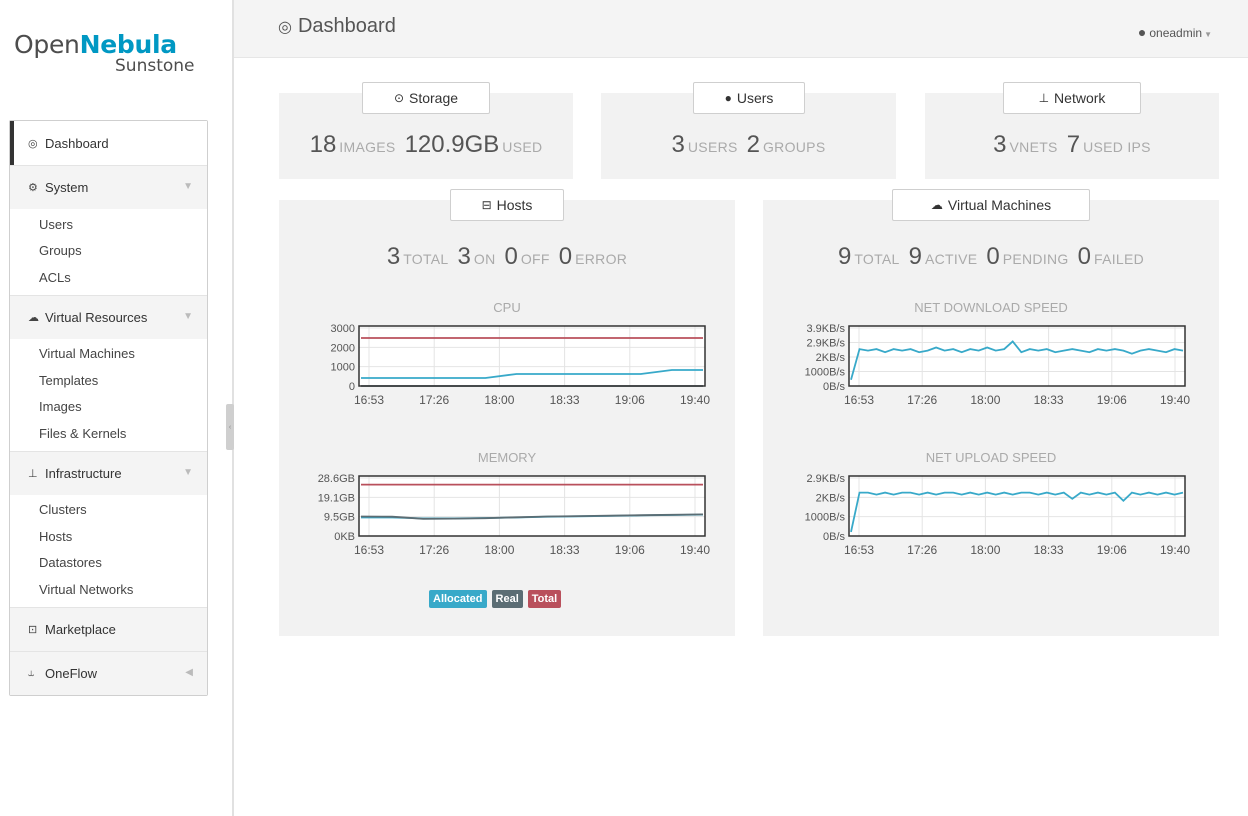 The image size is (1248, 816). Describe the element at coordinates (114, 44) in the screenshot. I see `logo-text: OpenNebula` at that location.